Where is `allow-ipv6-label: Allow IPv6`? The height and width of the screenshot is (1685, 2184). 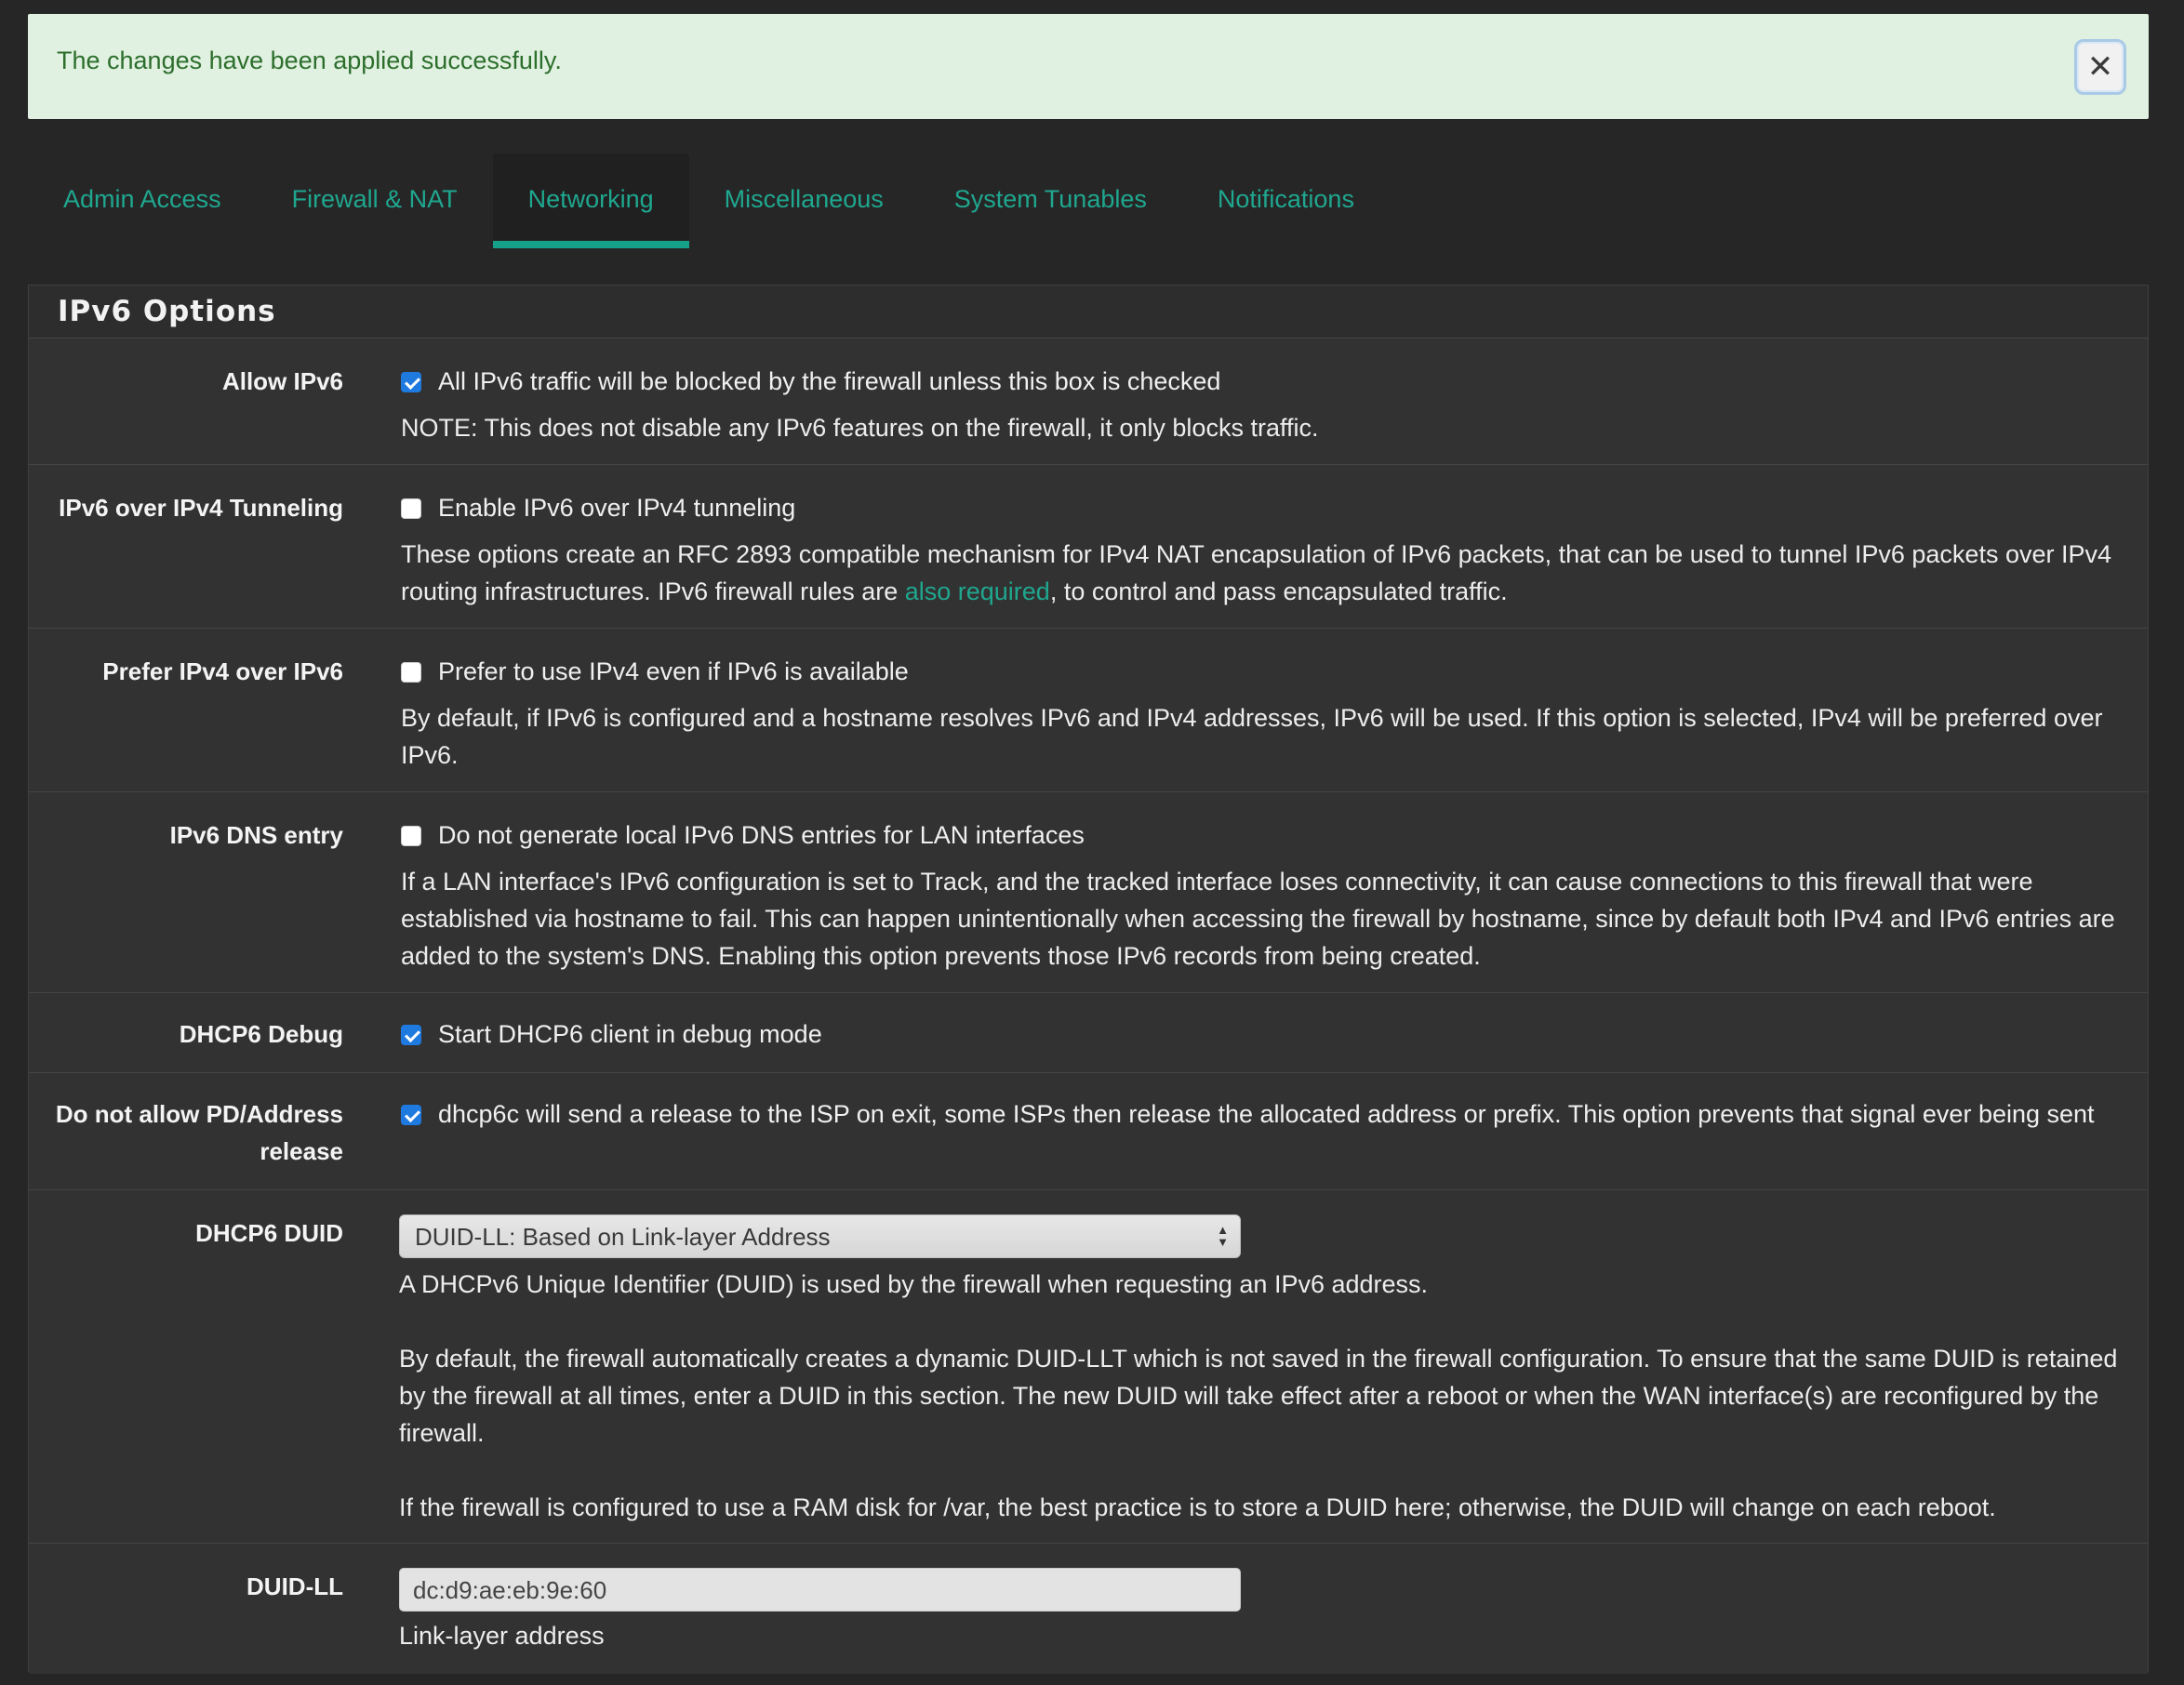
allow-ipv6-label: Allow IPv6 is located at coordinates (282, 381).